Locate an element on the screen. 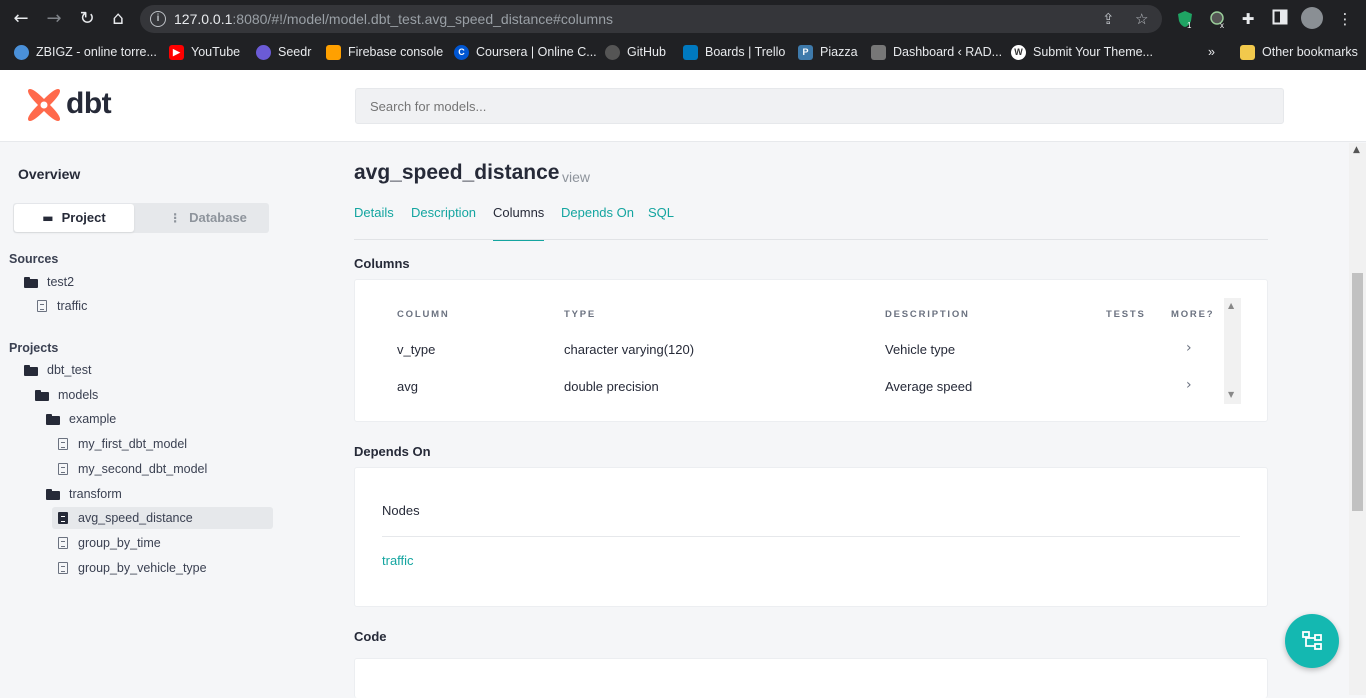 Image resolution: width=1366 pixels, height=698 pixels. sources-heading: Sources is located at coordinates (34, 259).